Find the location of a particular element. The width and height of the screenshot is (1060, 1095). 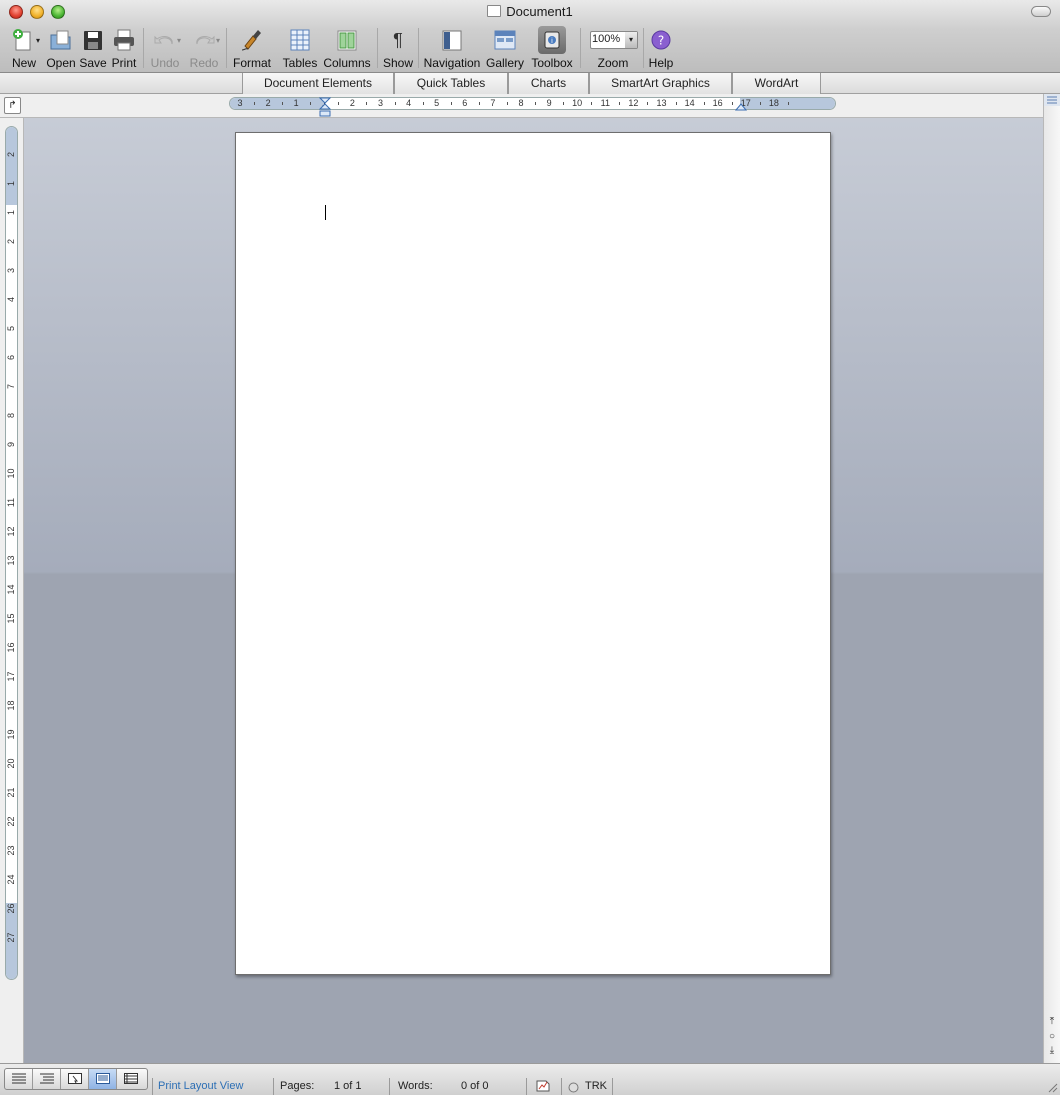

vertical-scrollbar: ⤒ ○ ⤓ is located at coordinates (1051, 578).